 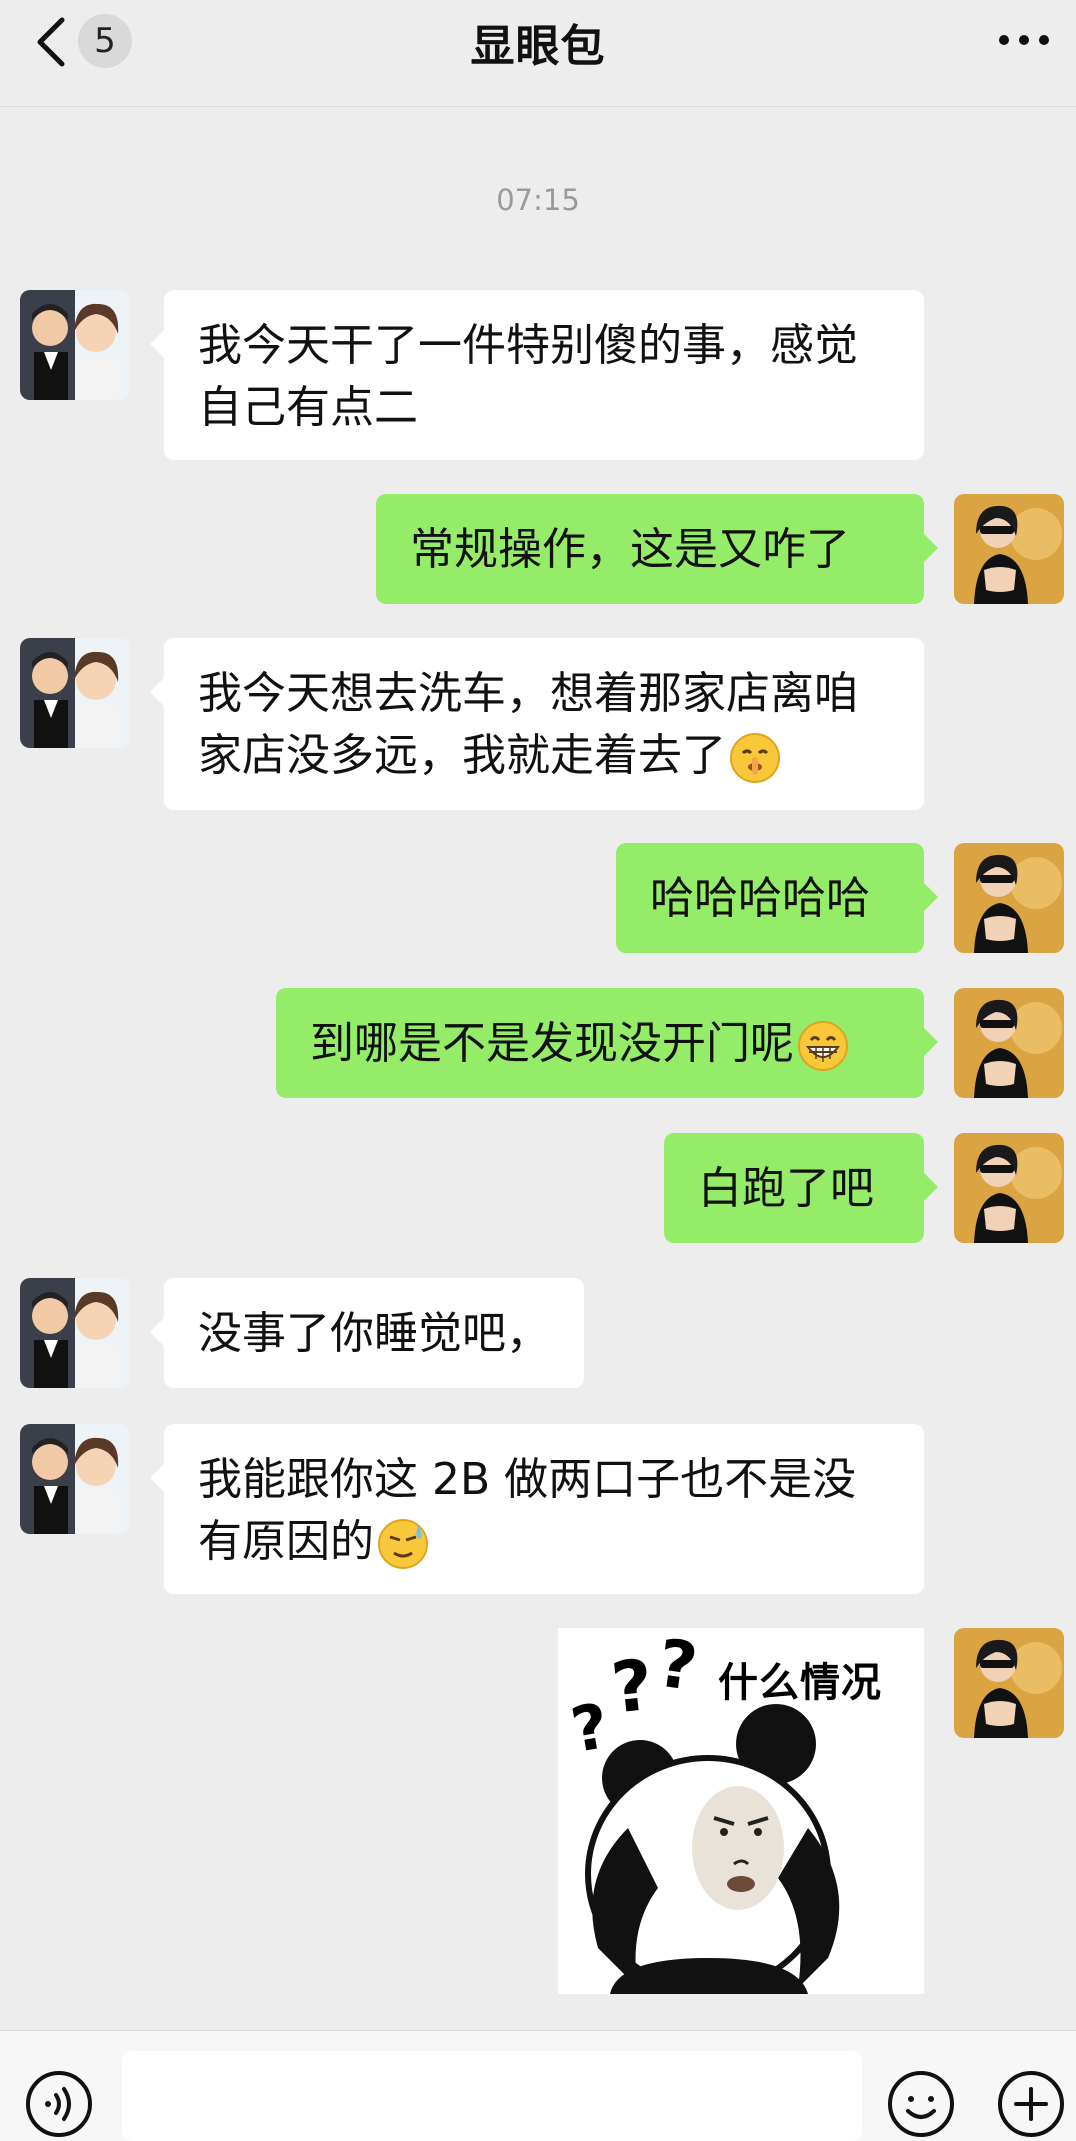 I want to click on input-bar, so click(x=538, y=2085).